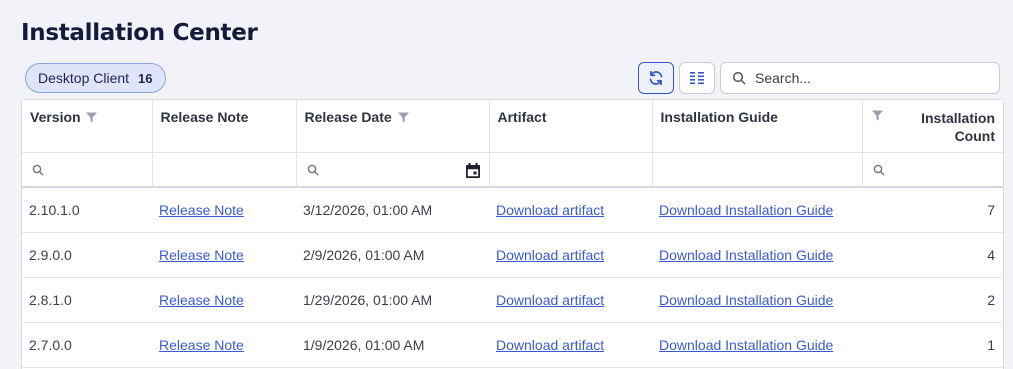 This screenshot has width=1013, height=369. Describe the element at coordinates (932, 300) in the screenshot. I see `installation-count-cell: 2` at that location.